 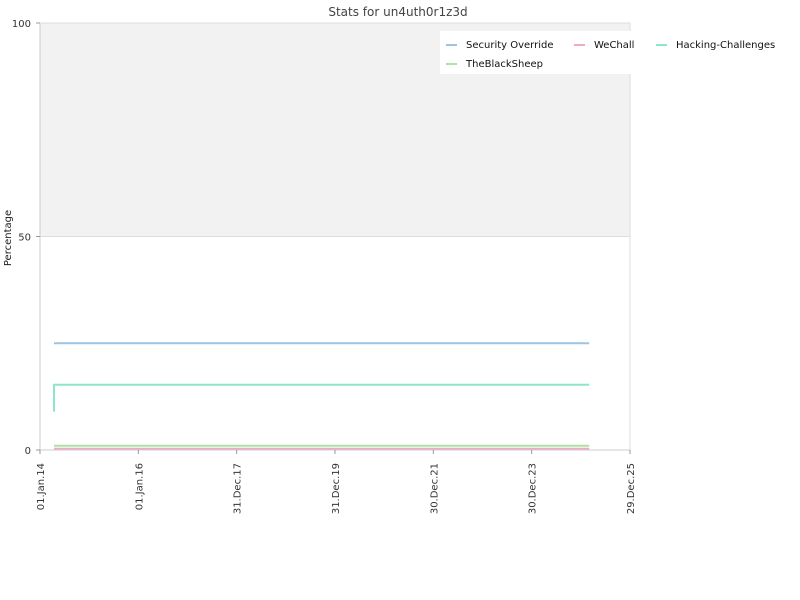 I want to click on y-tick-label: 100, so click(x=21, y=24).